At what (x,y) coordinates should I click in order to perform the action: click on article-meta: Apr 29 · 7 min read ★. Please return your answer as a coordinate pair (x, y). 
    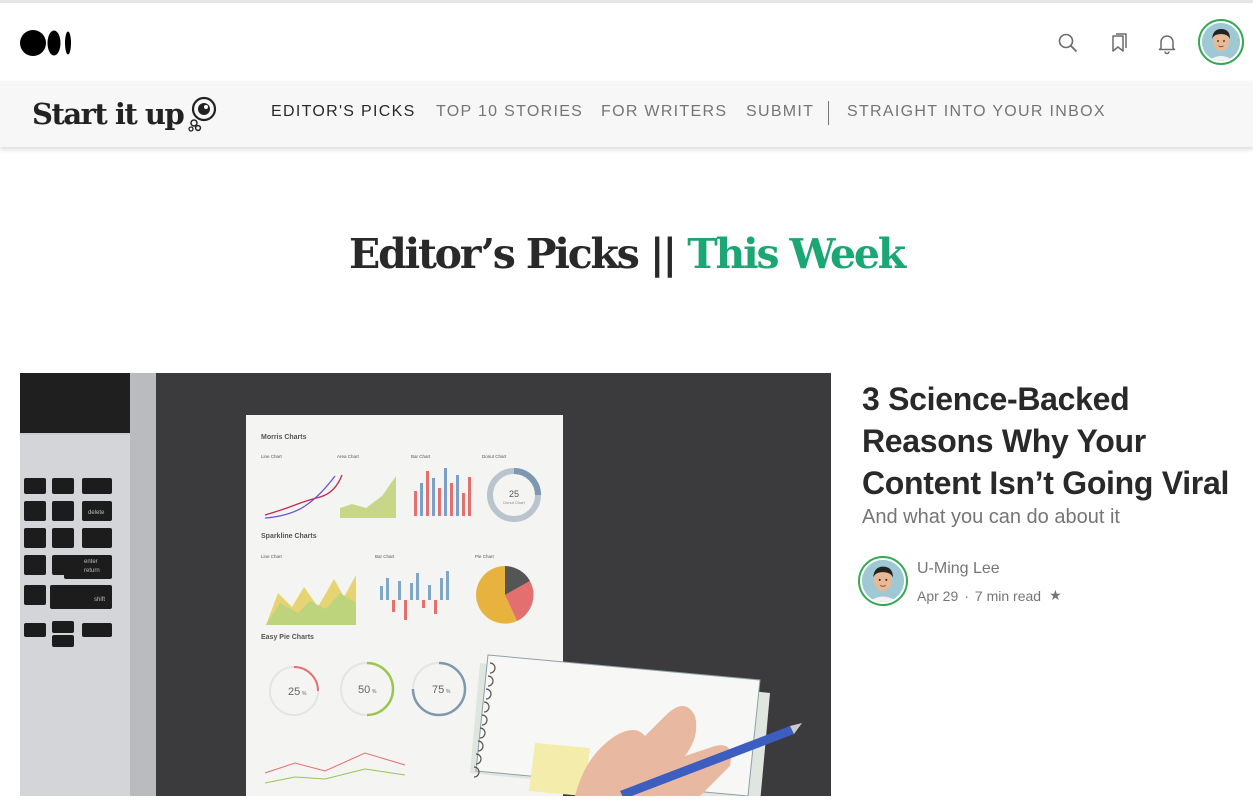
    Looking at the image, I should click on (989, 595).